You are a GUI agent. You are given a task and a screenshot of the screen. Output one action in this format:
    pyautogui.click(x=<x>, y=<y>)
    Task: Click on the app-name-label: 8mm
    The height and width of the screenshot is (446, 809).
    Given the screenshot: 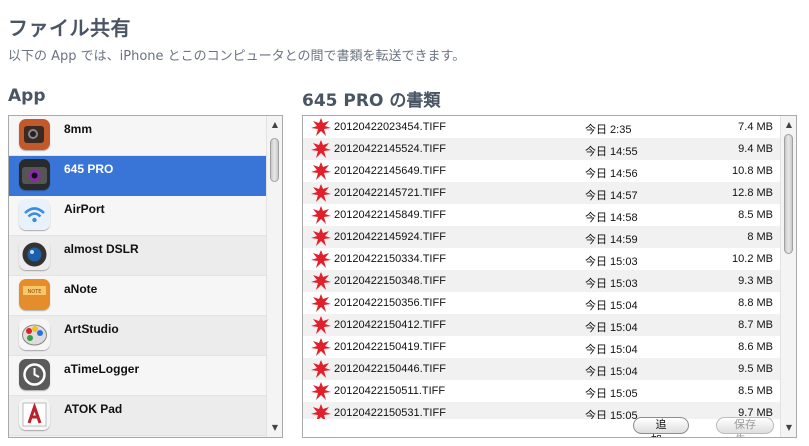 What is the action you would take?
    pyautogui.click(x=78, y=129)
    